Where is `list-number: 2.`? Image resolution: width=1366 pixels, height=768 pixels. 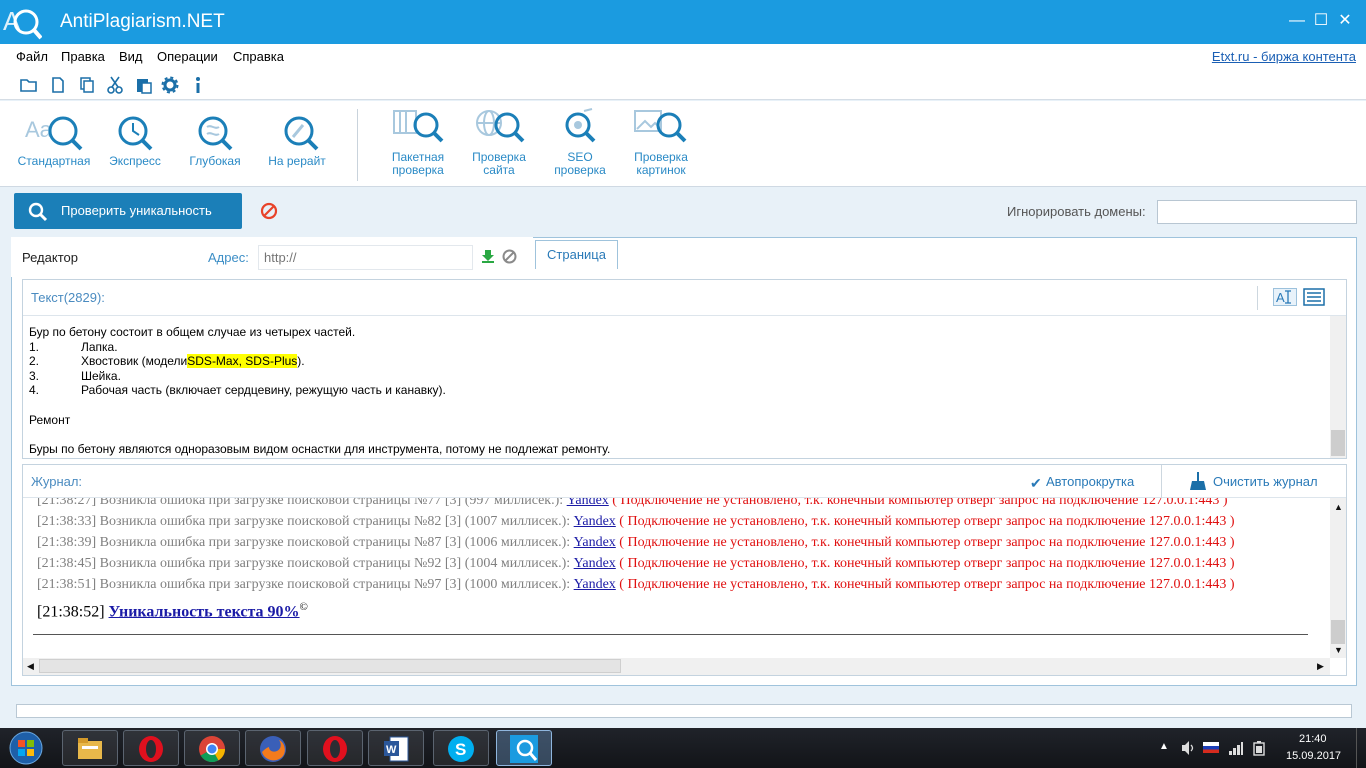 list-number: 2. is located at coordinates (34, 361).